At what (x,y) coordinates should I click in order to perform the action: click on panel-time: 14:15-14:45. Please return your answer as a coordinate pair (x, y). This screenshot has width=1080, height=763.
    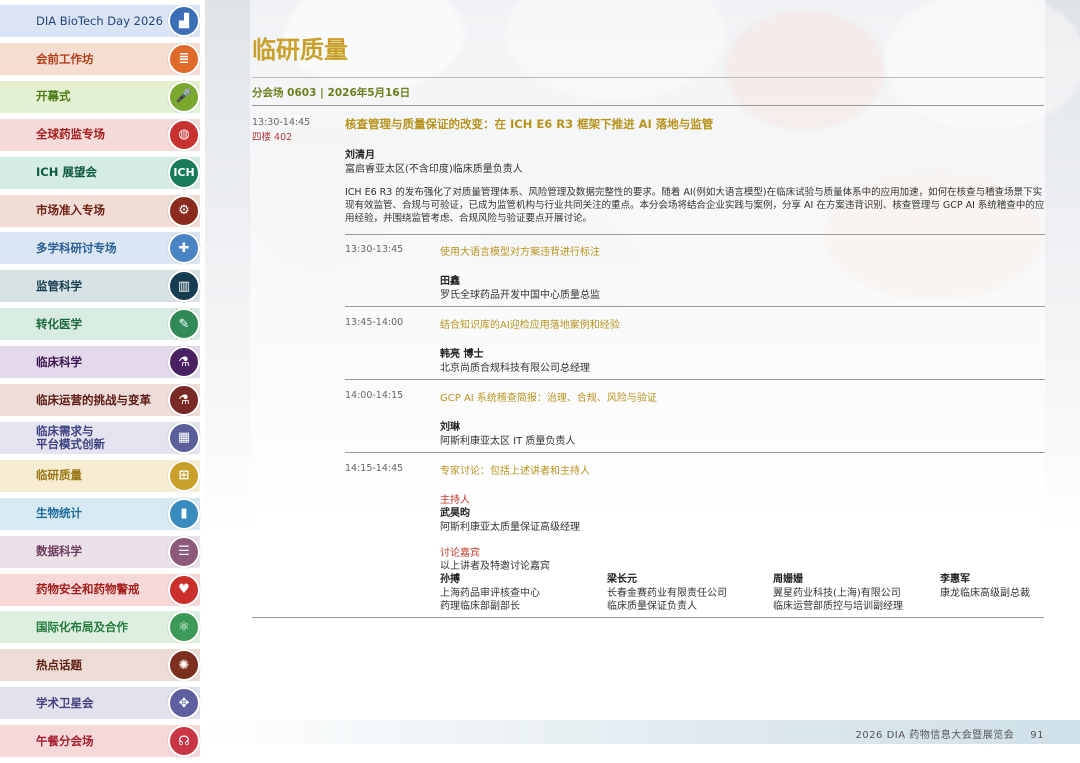
    Looking at the image, I should click on (374, 468).